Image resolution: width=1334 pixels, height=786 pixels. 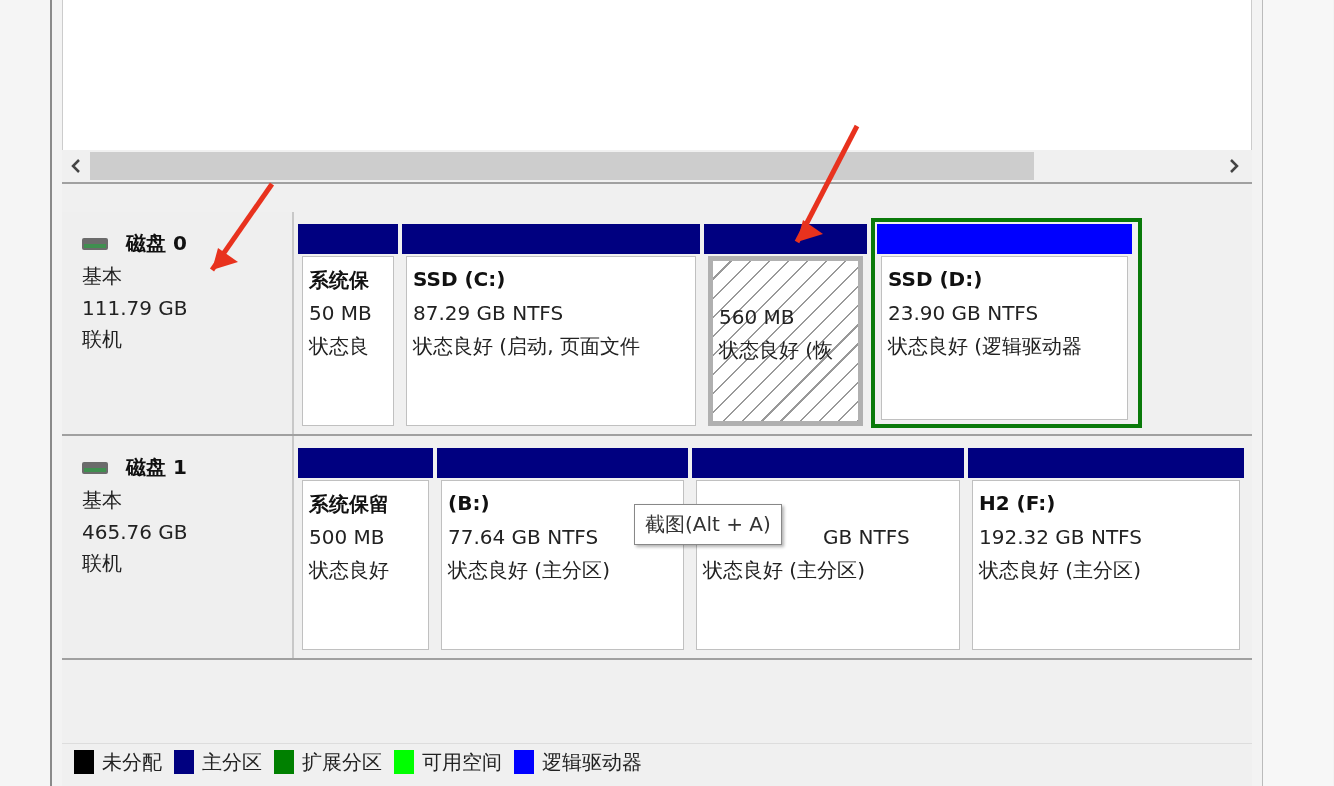 I want to click on partition-size: 192.32 GB NTFS, so click(x=1061, y=537).